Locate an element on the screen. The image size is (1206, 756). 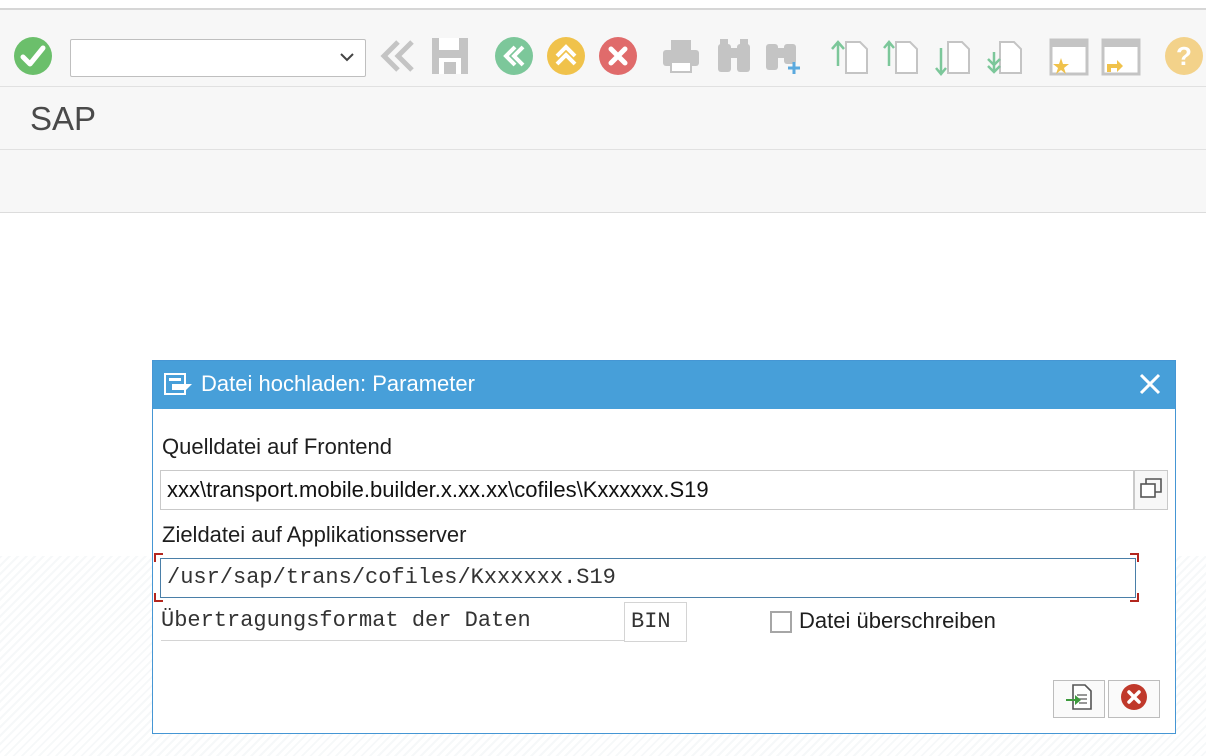
shortcut-icon is located at coordinates (1121, 56).